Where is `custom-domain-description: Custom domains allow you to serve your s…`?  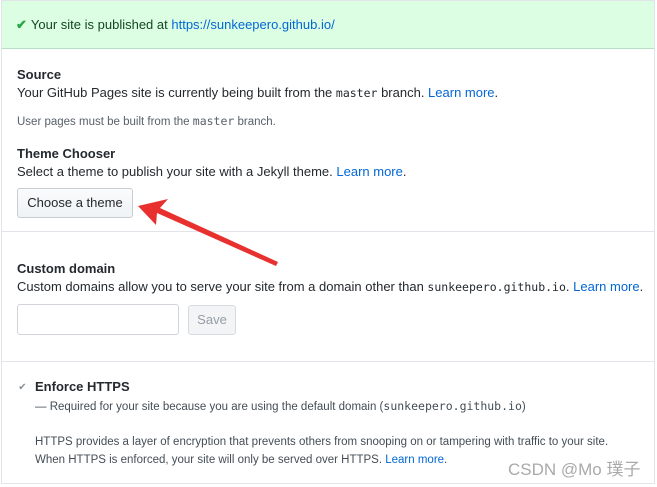
custom-domain-description: Custom domains allow you to serve your s… is located at coordinates (330, 286).